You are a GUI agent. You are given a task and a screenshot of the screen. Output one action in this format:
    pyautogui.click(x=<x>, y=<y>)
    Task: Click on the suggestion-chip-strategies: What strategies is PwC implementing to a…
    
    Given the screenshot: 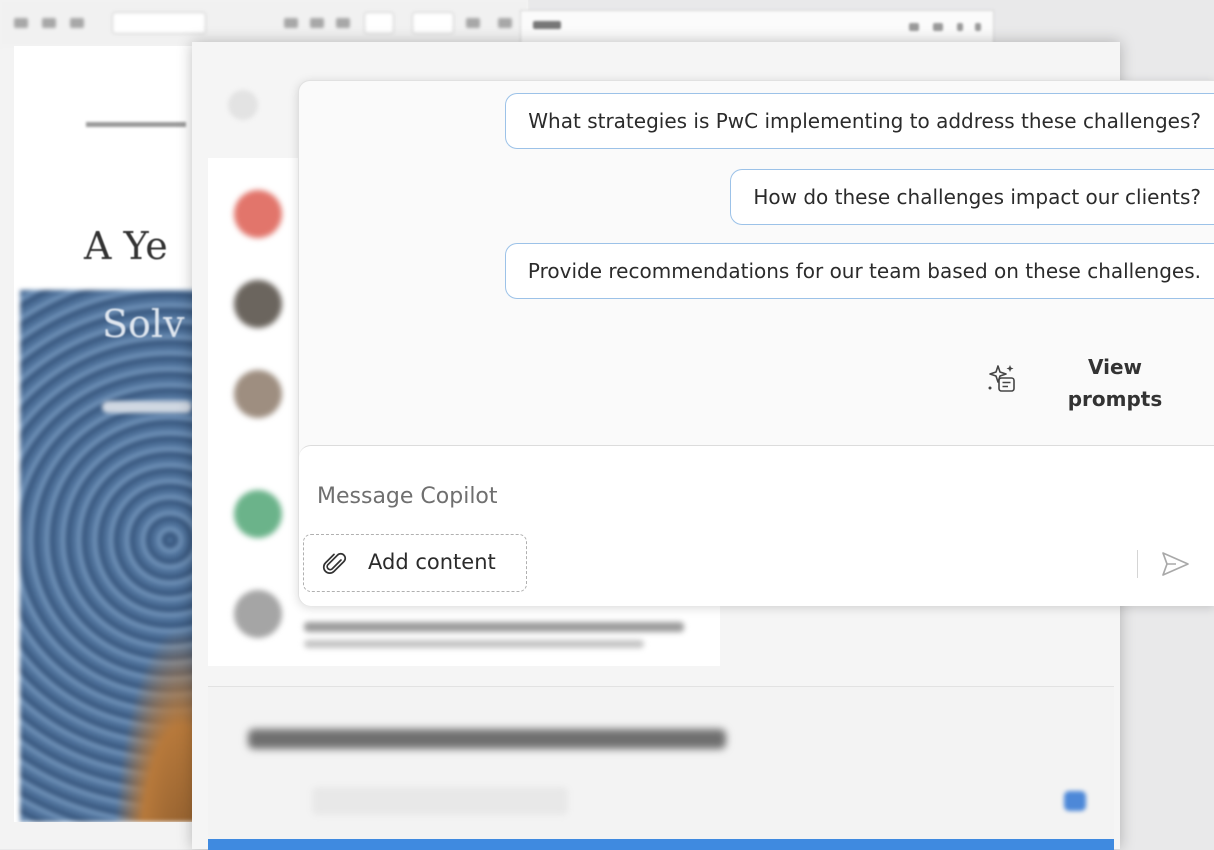 What is the action you would take?
    pyautogui.click(x=859, y=121)
    